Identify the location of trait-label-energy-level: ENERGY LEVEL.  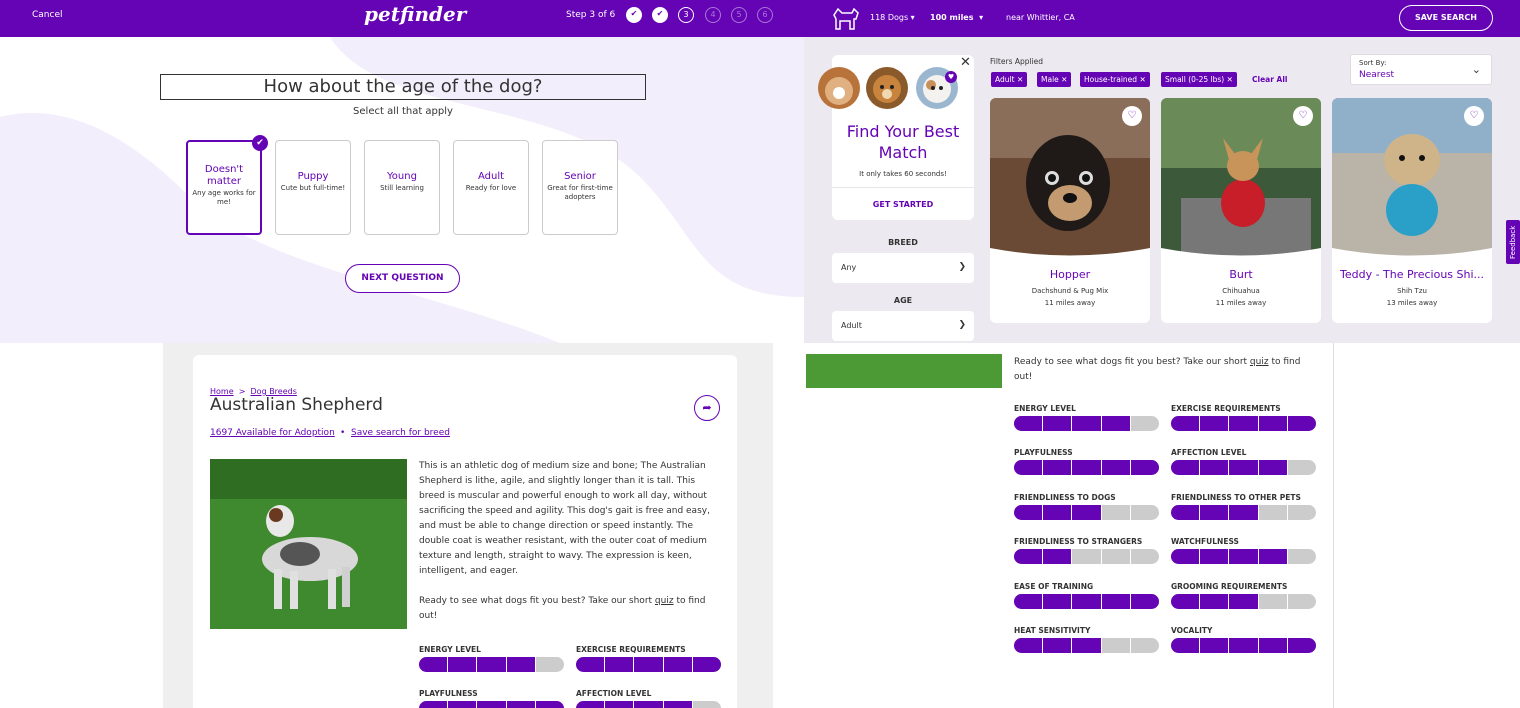
(450, 649).